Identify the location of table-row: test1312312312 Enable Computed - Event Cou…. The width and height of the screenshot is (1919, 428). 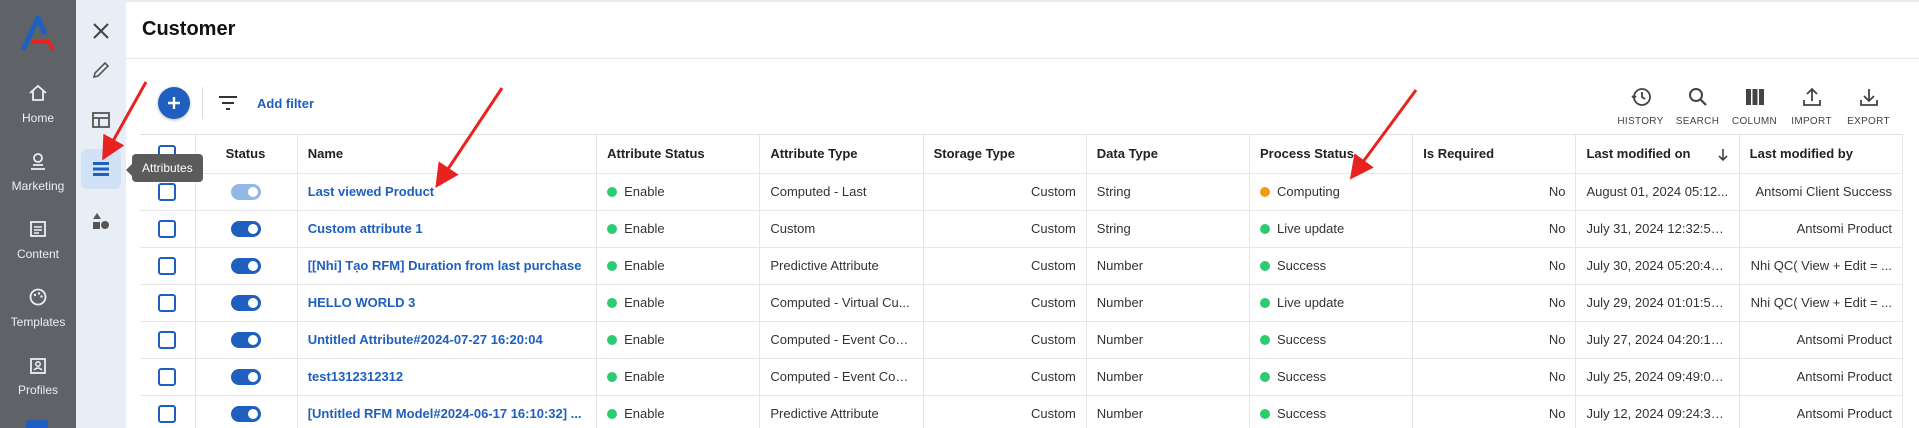
(1022, 377).